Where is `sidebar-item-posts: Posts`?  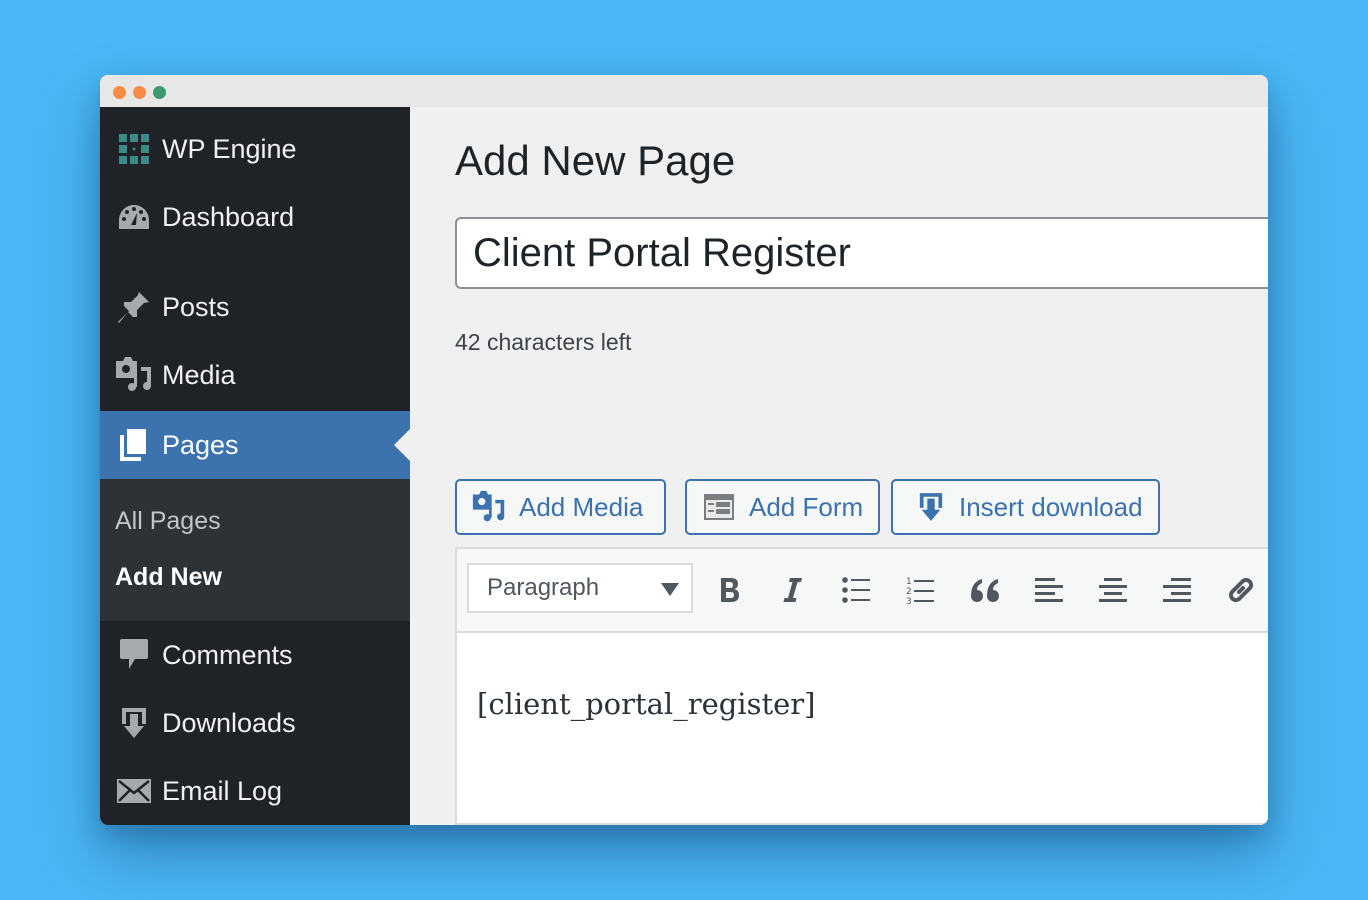
sidebar-item-posts: Posts is located at coordinates (255, 307).